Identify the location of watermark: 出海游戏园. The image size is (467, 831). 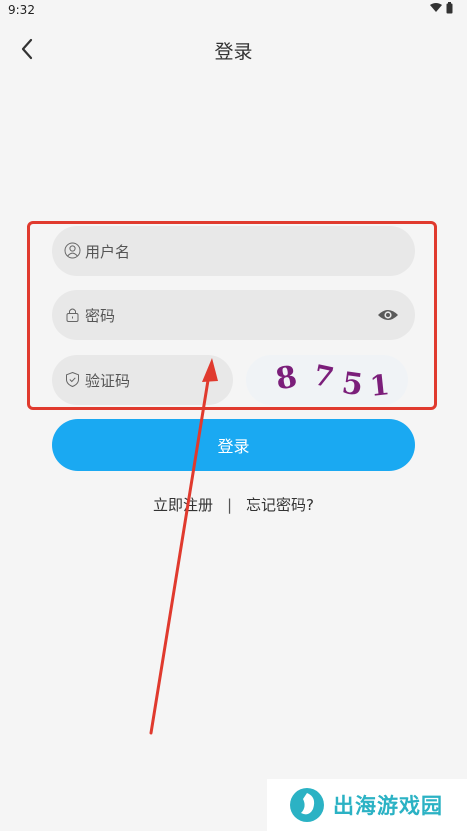
(367, 805).